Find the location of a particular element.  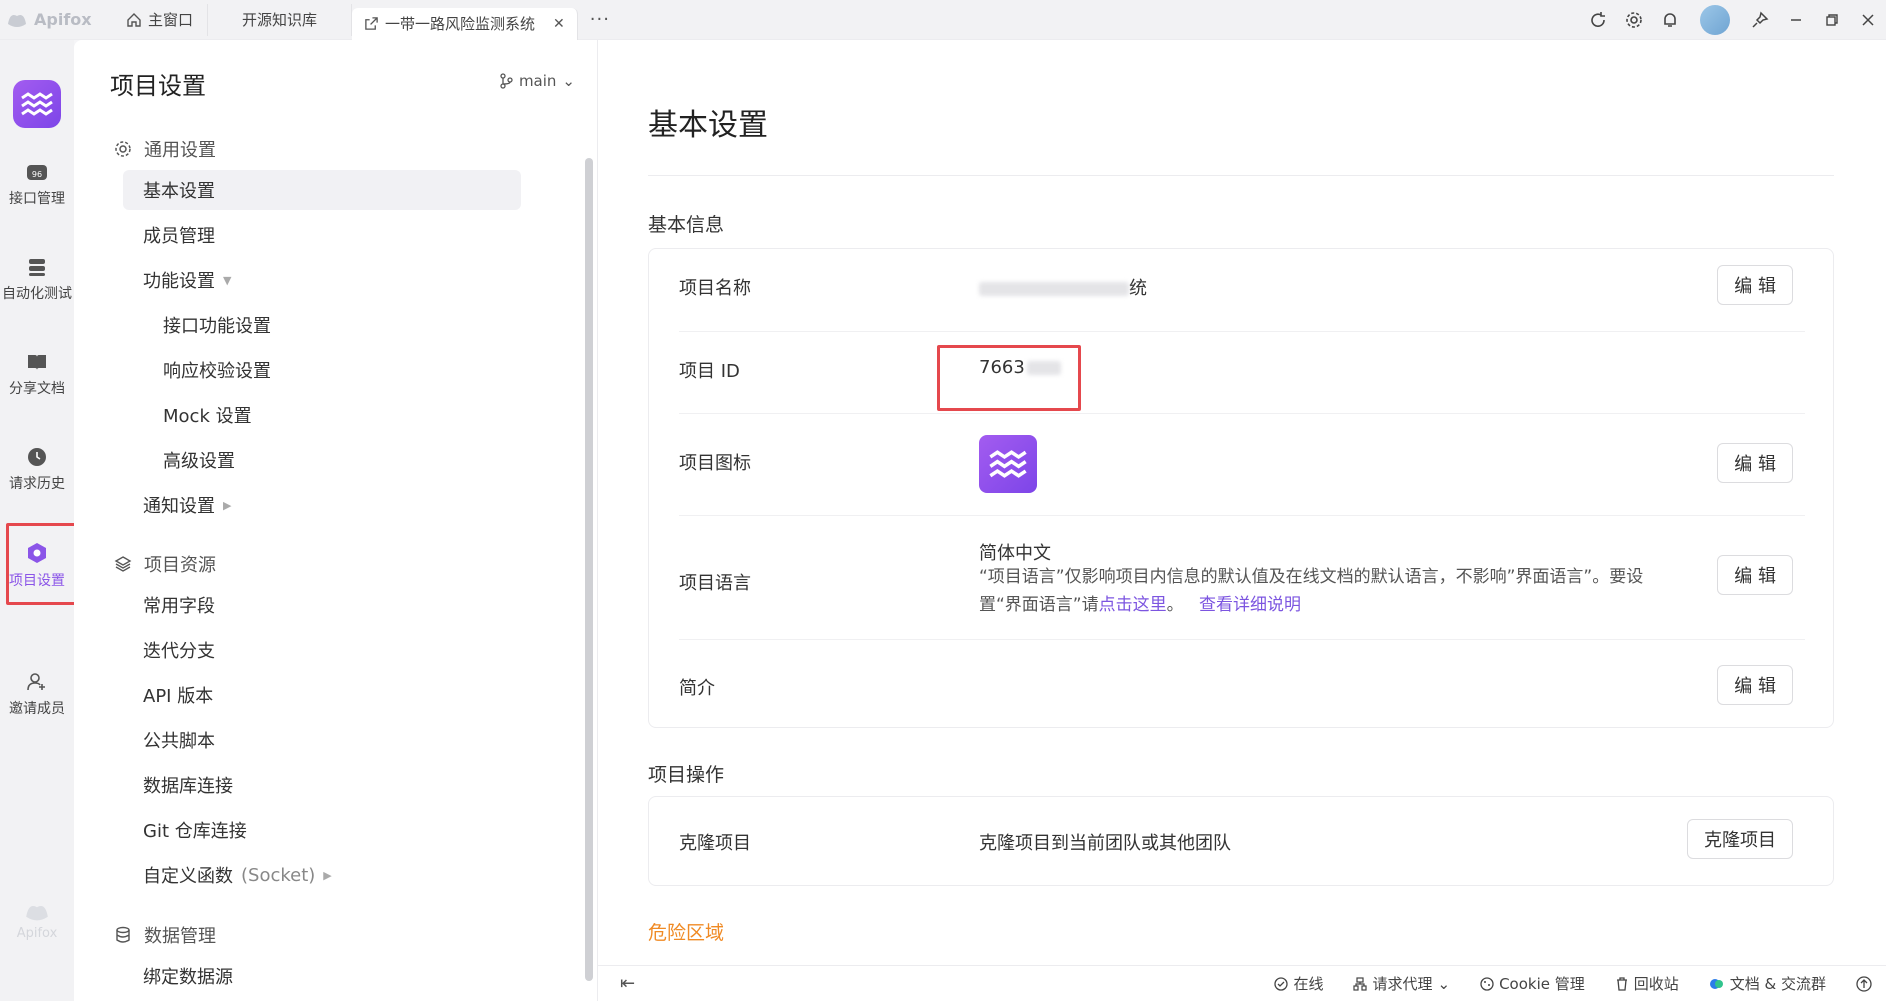

nav-item-features: 功能设置 ▼ is located at coordinates (322, 280).